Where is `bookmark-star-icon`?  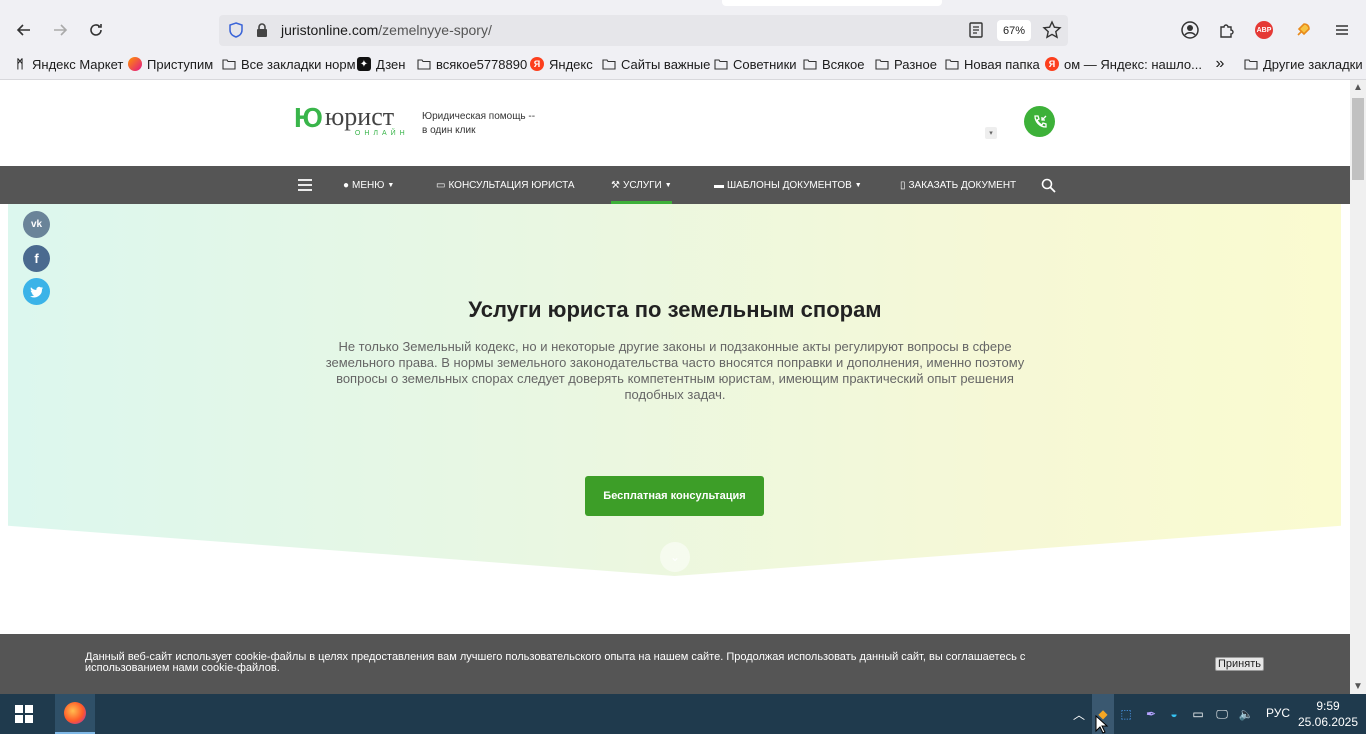
bookmark-star-icon is located at coordinates (1052, 30).